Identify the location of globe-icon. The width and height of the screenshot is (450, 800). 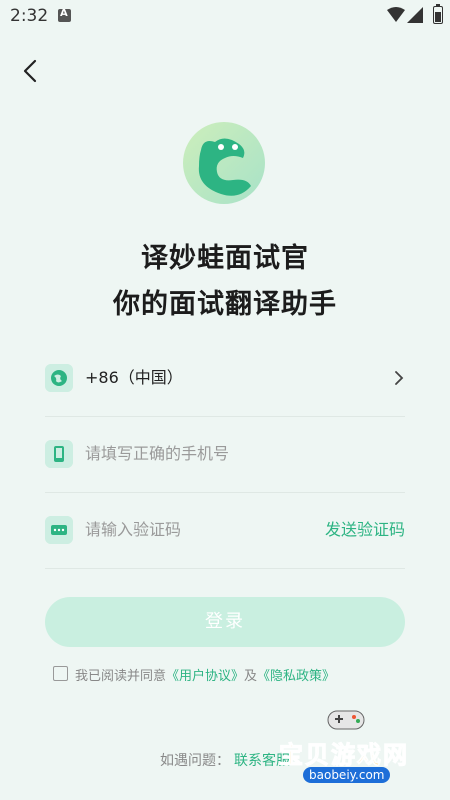
(59, 378).